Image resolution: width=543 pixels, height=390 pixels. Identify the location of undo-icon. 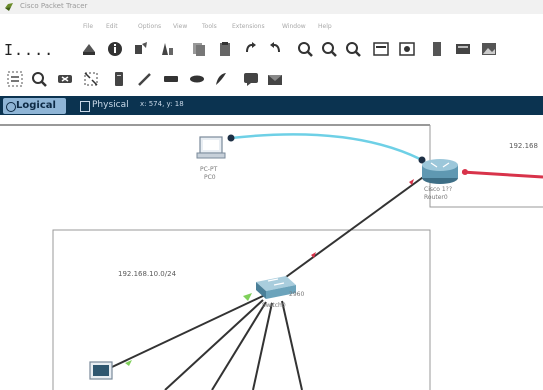
(251, 49).